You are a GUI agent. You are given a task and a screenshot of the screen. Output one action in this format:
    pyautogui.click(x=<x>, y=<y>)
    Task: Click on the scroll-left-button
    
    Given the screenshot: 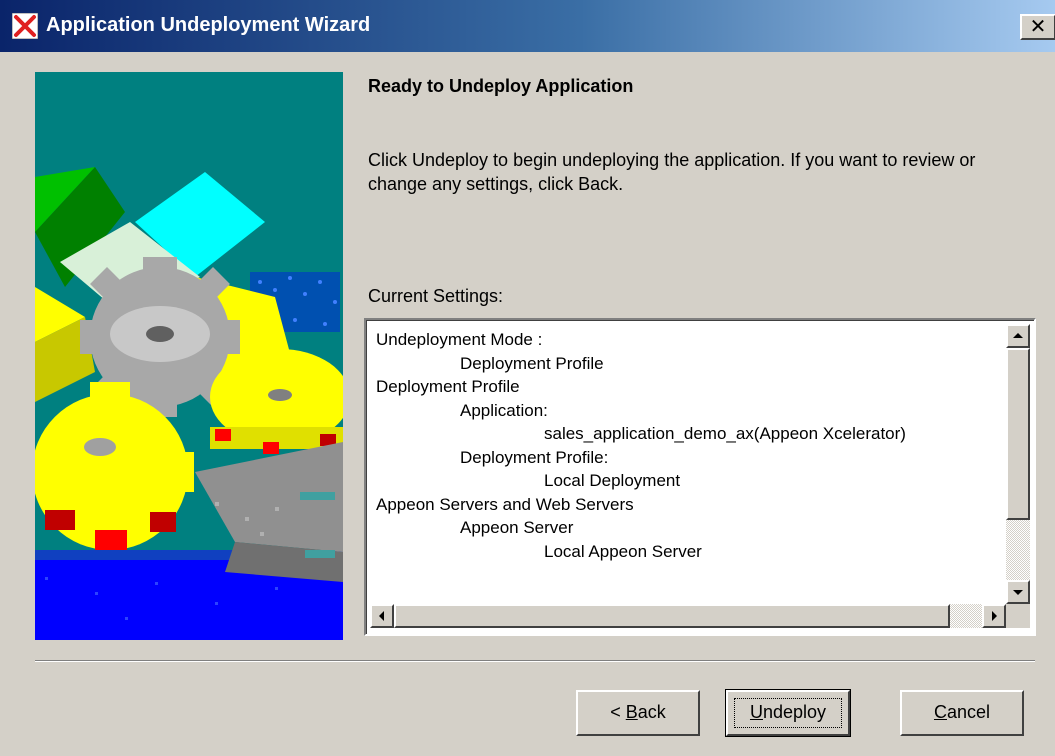 What is the action you would take?
    pyautogui.click(x=382, y=616)
    